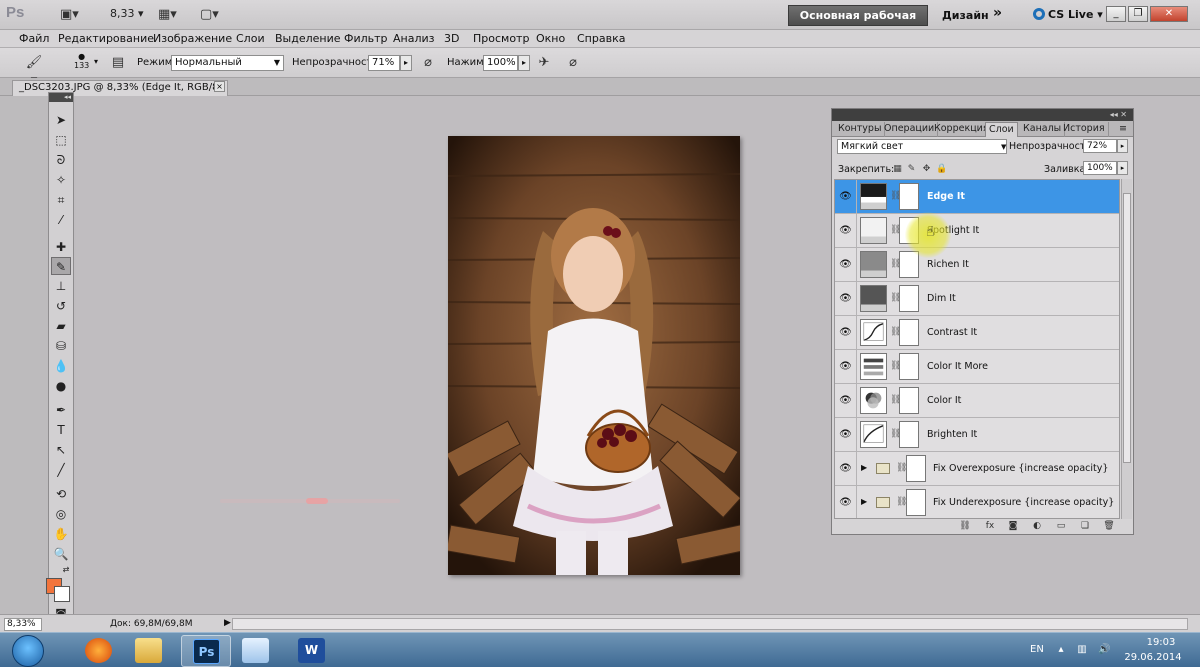 The image size is (1200, 667). Describe the element at coordinates (127, 13) in the screenshot. I see `zoom-level-menu: 8,33 ▾` at that location.